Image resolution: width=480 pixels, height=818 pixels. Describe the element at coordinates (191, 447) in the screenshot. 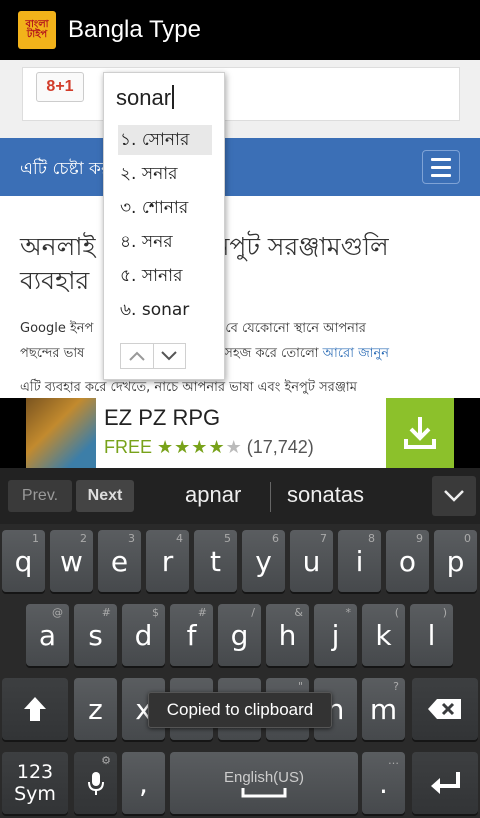

I see `rating-stars: ★★★★` at that location.